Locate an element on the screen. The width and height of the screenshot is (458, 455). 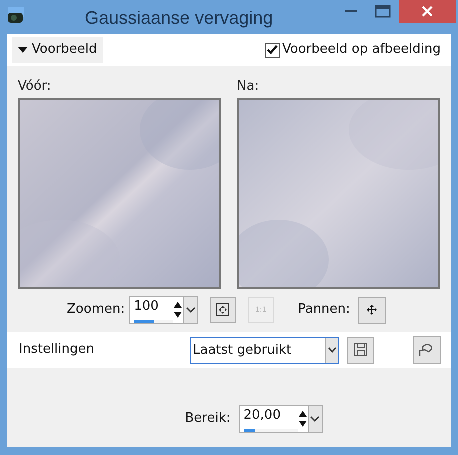
preview-toggle: Voorbeeld is located at coordinates (58, 50).